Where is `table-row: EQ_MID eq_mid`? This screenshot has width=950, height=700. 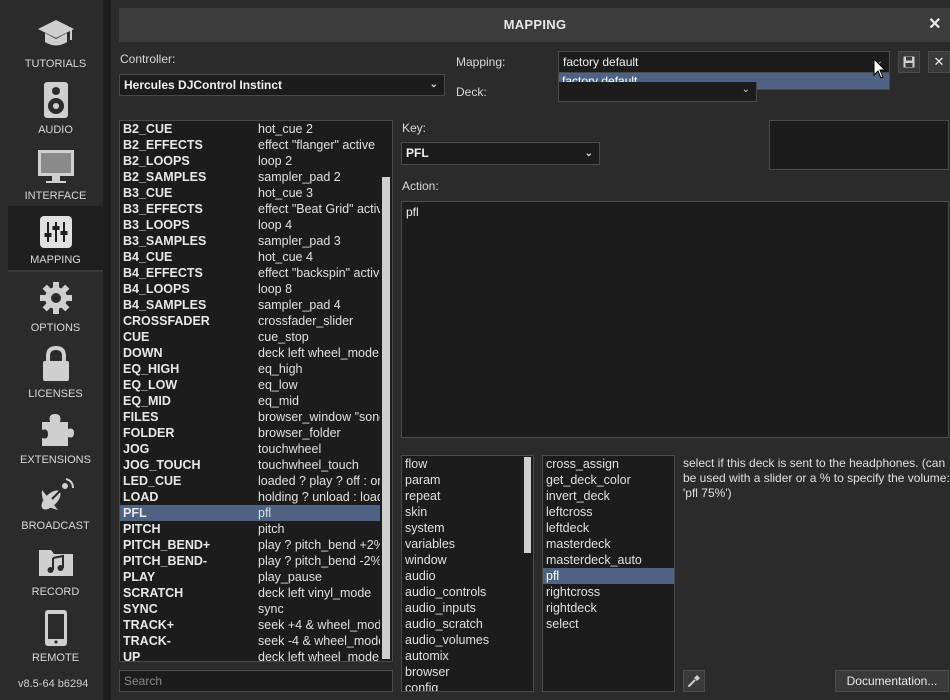 table-row: EQ_MID eq_mid is located at coordinates (250, 401).